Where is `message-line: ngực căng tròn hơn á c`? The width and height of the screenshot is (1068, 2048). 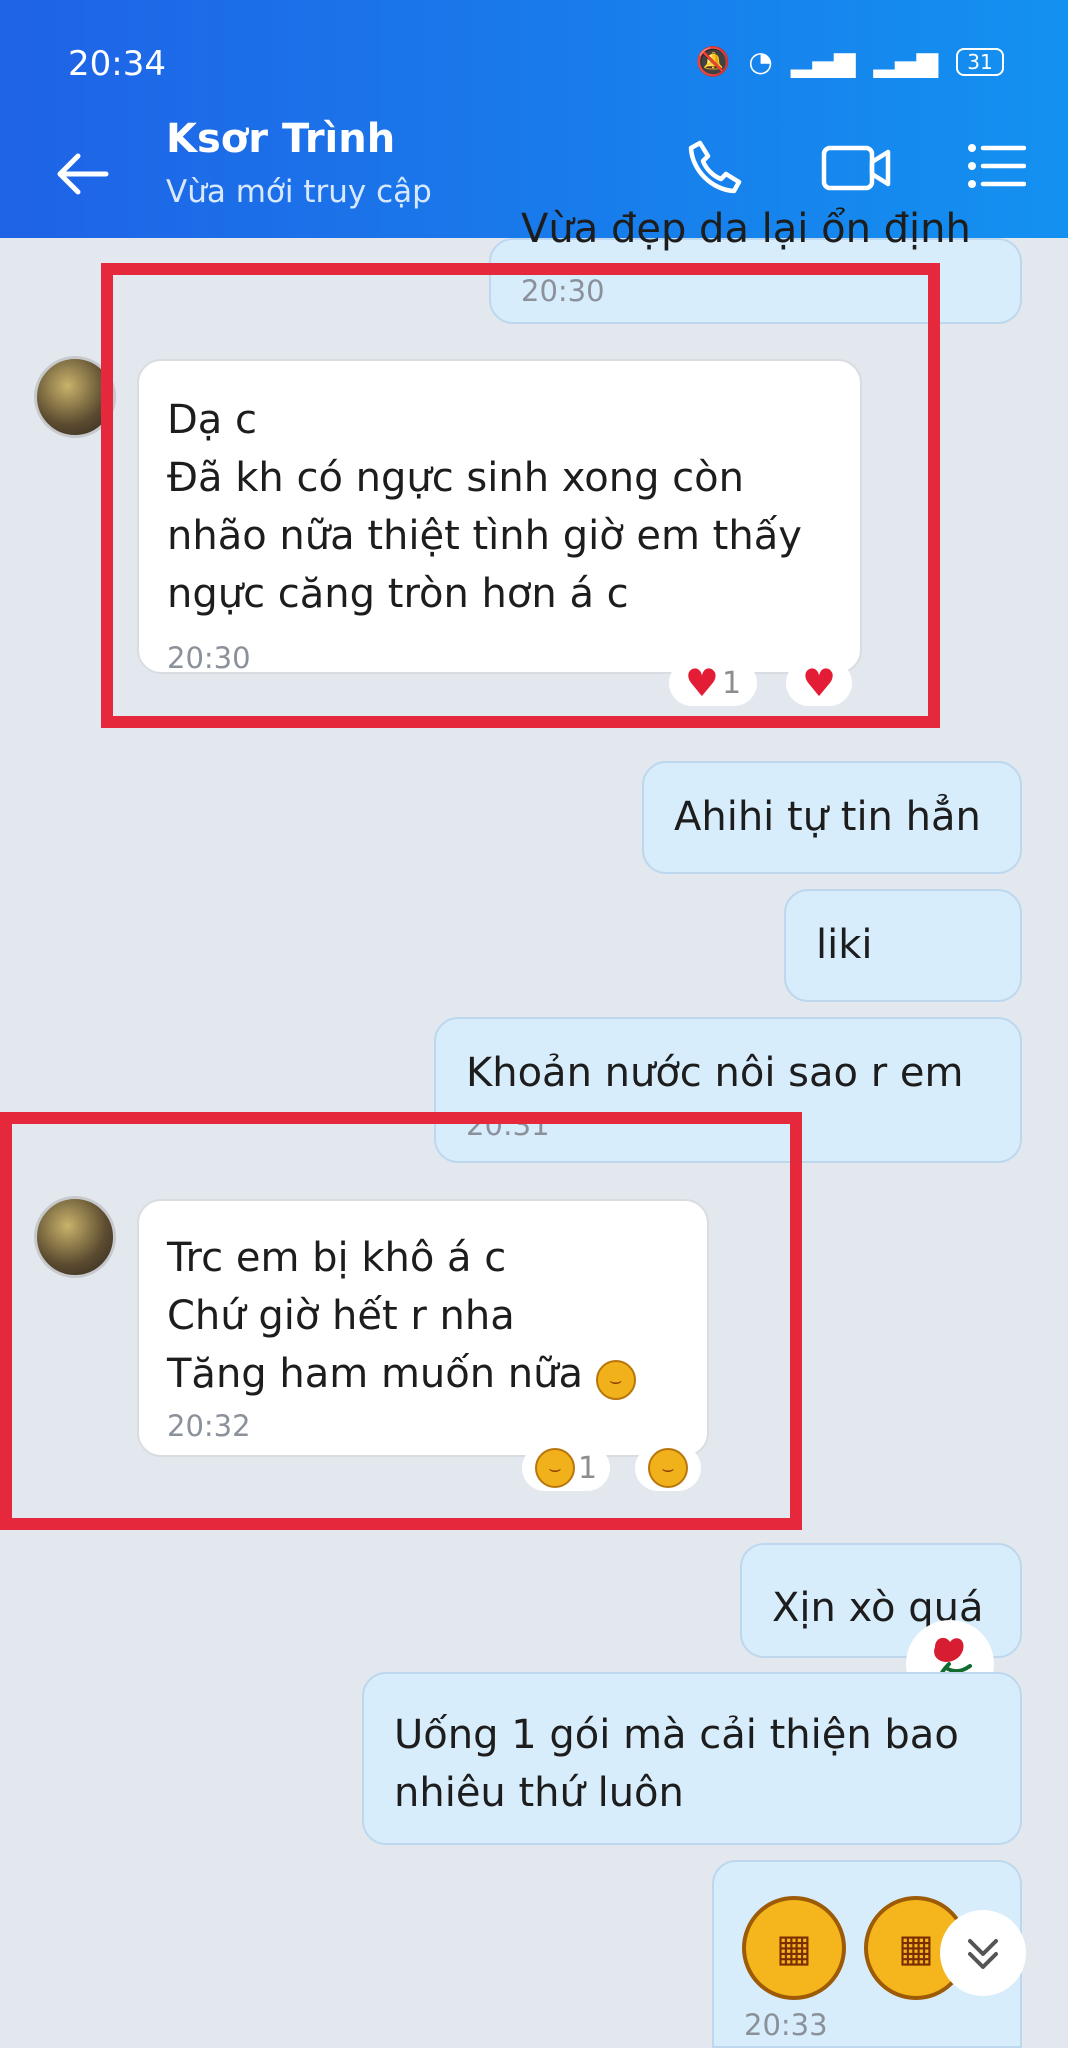 message-line: ngực căng tròn hơn á c is located at coordinates (398, 594).